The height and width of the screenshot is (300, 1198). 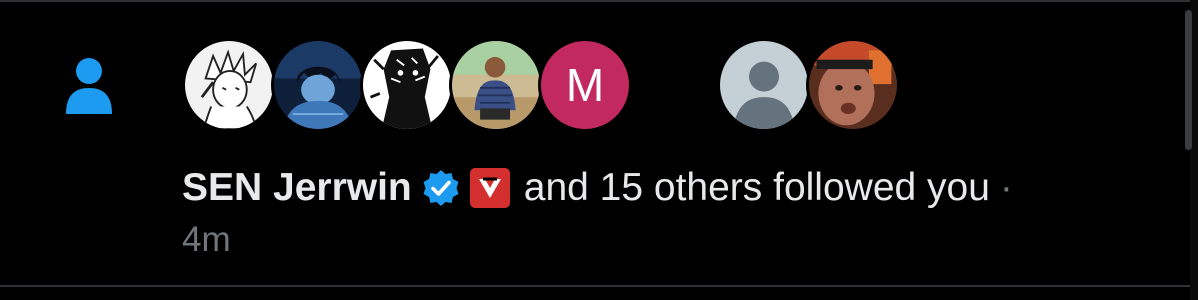 What do you see at coordinates (853, 85) in the screenshot?
I see `avatar-7-photo-face` at bounding box center [853, 85].